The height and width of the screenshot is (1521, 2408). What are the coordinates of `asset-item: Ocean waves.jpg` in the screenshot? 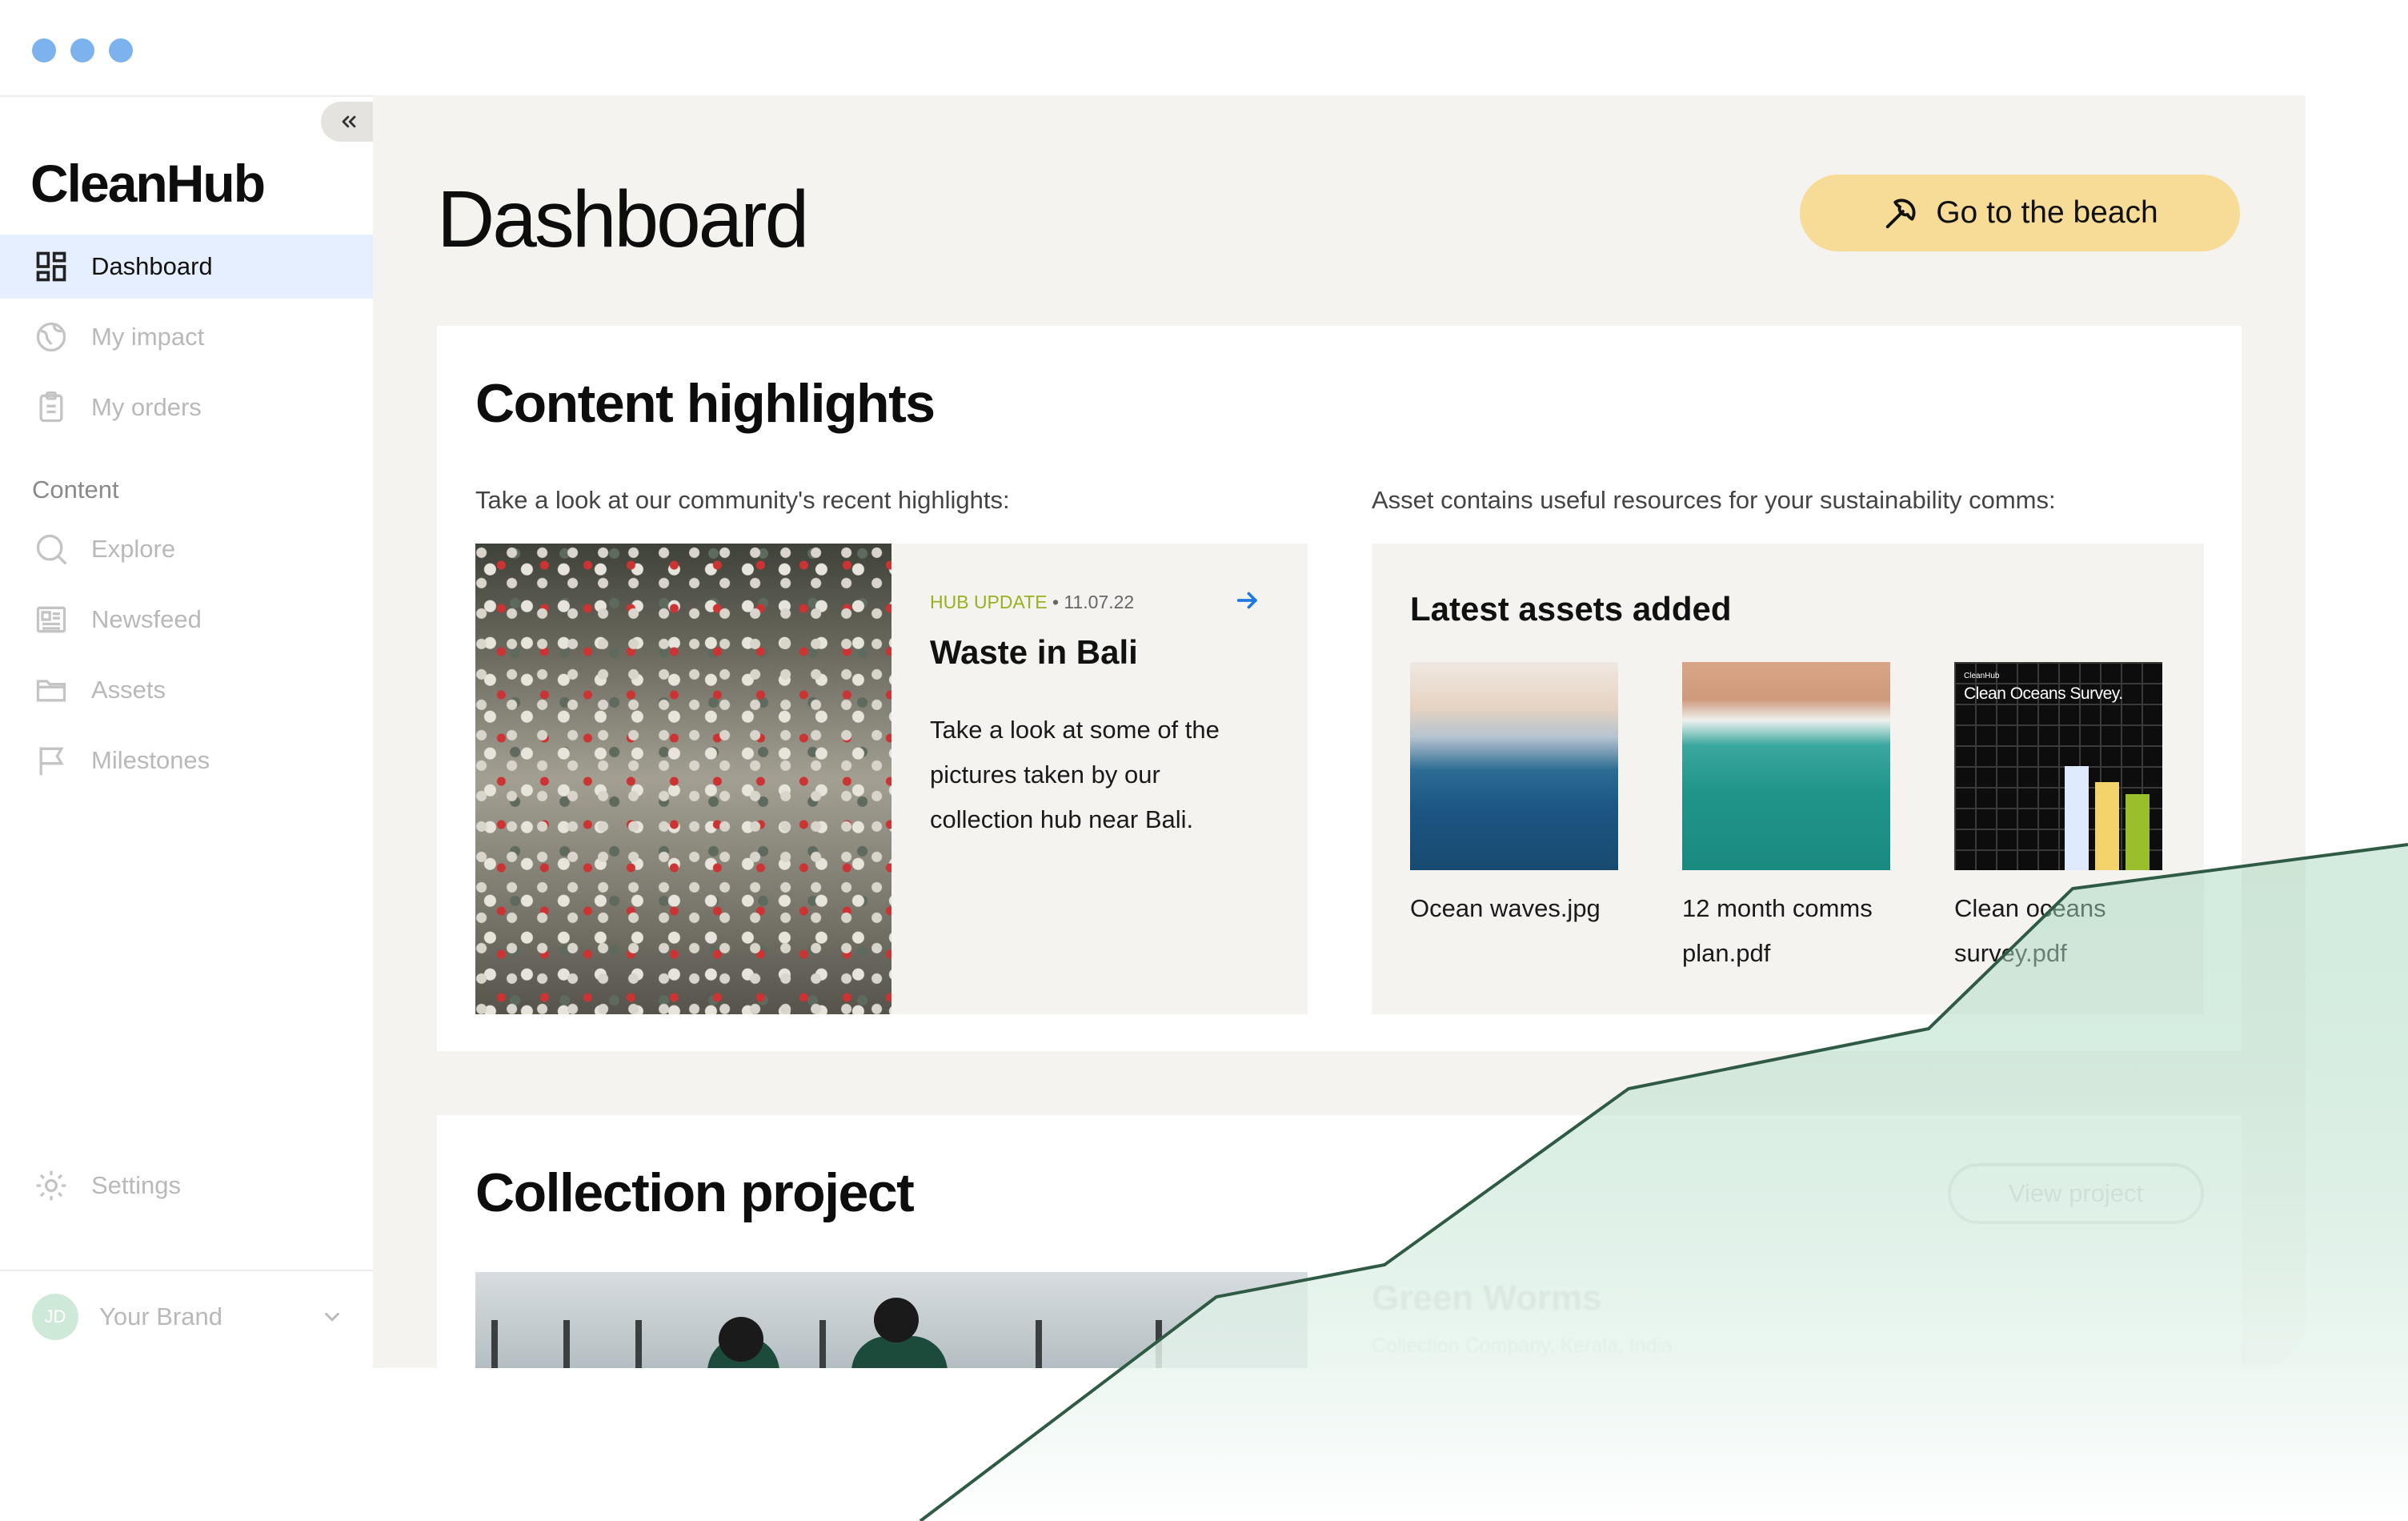 It's located at (1514, 796).